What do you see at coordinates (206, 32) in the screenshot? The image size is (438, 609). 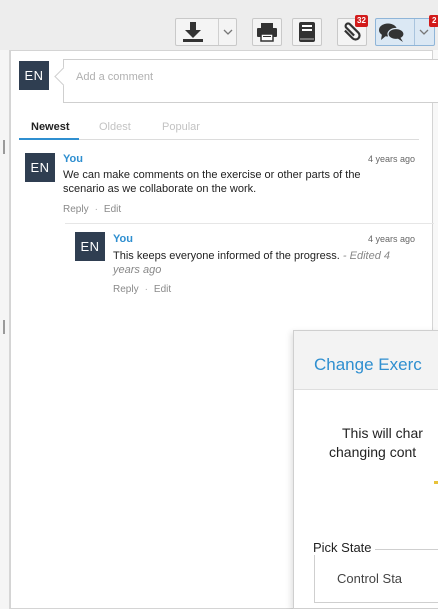 I see `download-button` at bounding box center [206, 32].